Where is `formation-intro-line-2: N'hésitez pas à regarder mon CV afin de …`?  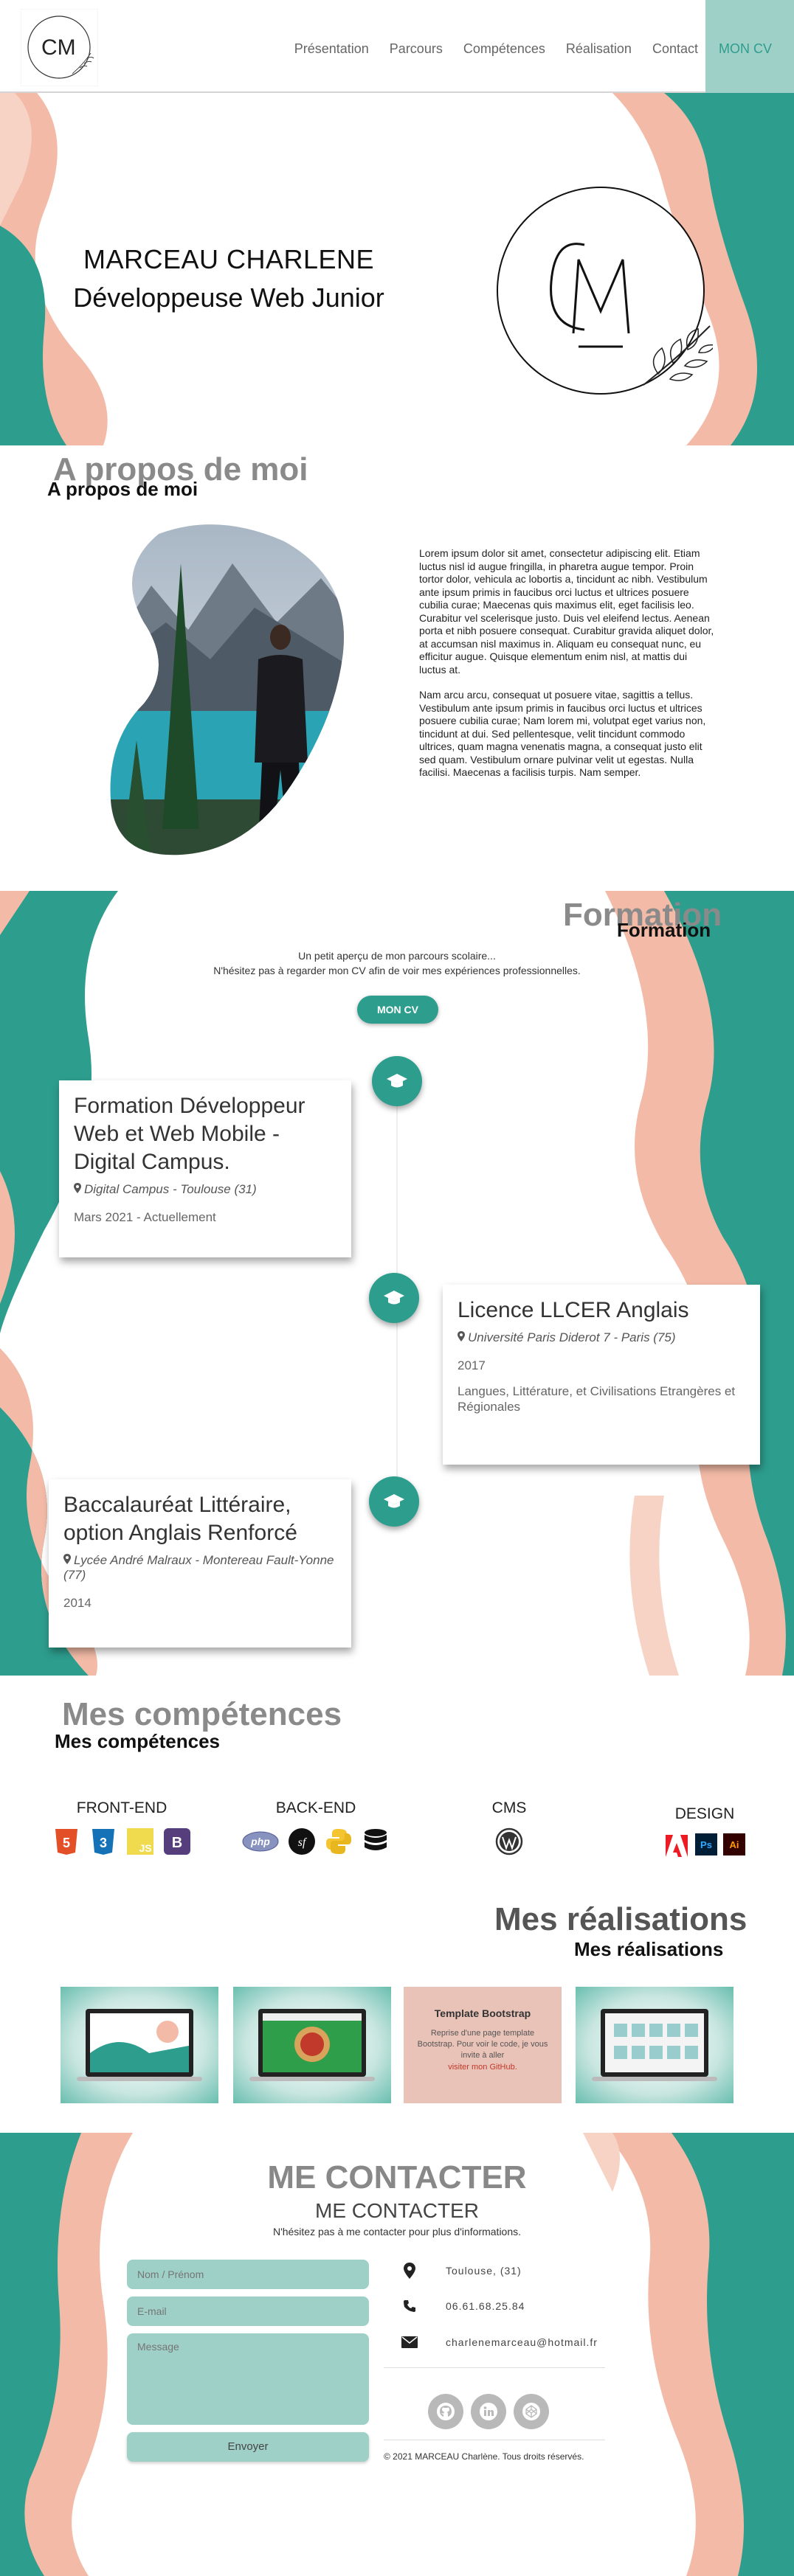 formation-intro-line-2: N'hésitez pas à regarder mon CV afin de … is located at coordinates (397, 970).